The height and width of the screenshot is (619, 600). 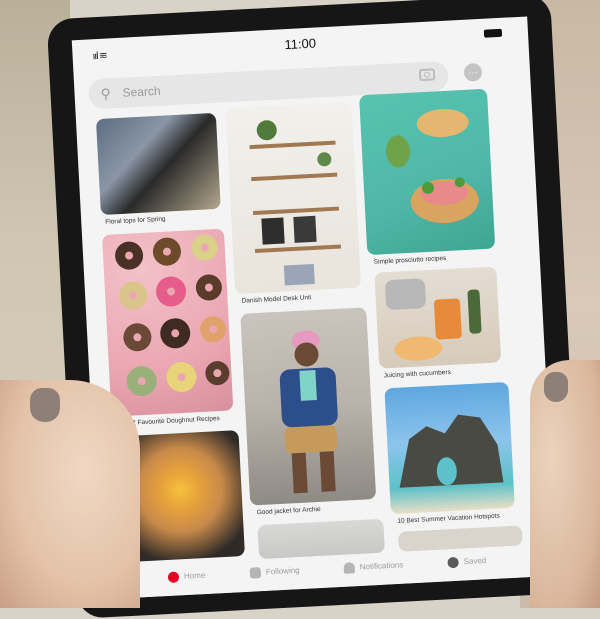 What do you see at coordinates (288, 511) in the screenshot?
I see `pin-caption: Good jacket for Archie` at bounding box center [288, 511].